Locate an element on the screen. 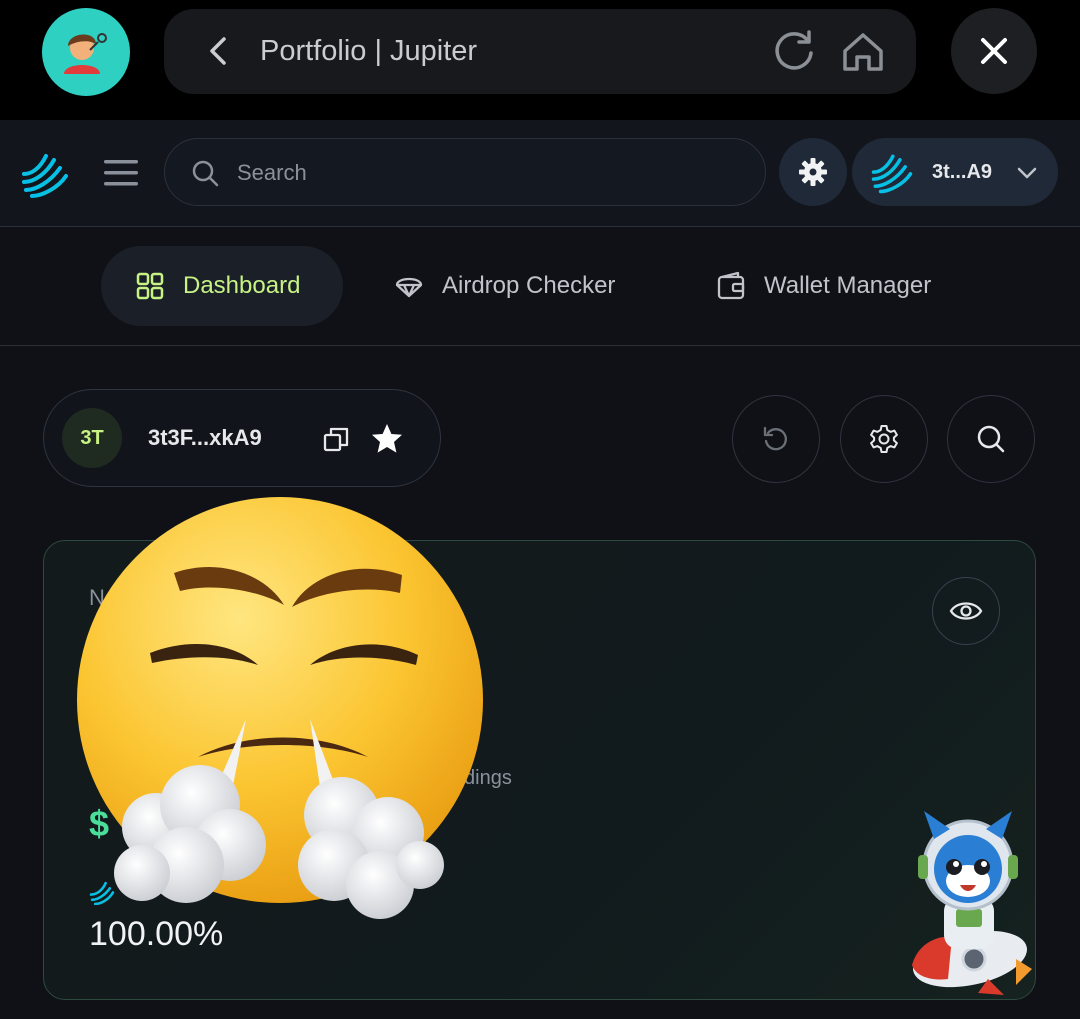  eye-icon is located at coordinates (966, 611).